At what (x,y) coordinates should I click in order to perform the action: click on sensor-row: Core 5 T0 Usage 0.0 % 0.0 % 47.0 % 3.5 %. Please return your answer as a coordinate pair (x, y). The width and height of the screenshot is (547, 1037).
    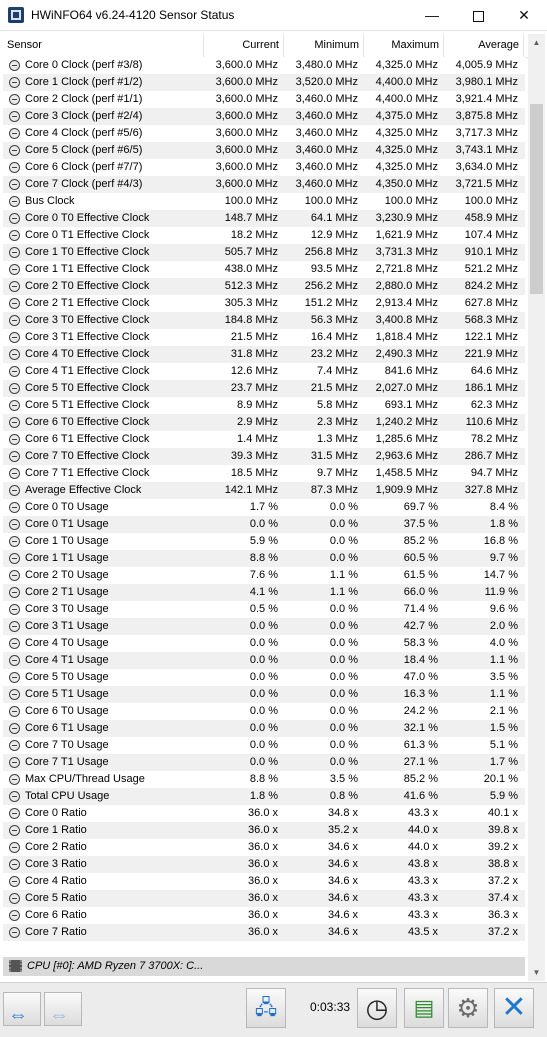
    Looking at the image, I should click on (264, 677).